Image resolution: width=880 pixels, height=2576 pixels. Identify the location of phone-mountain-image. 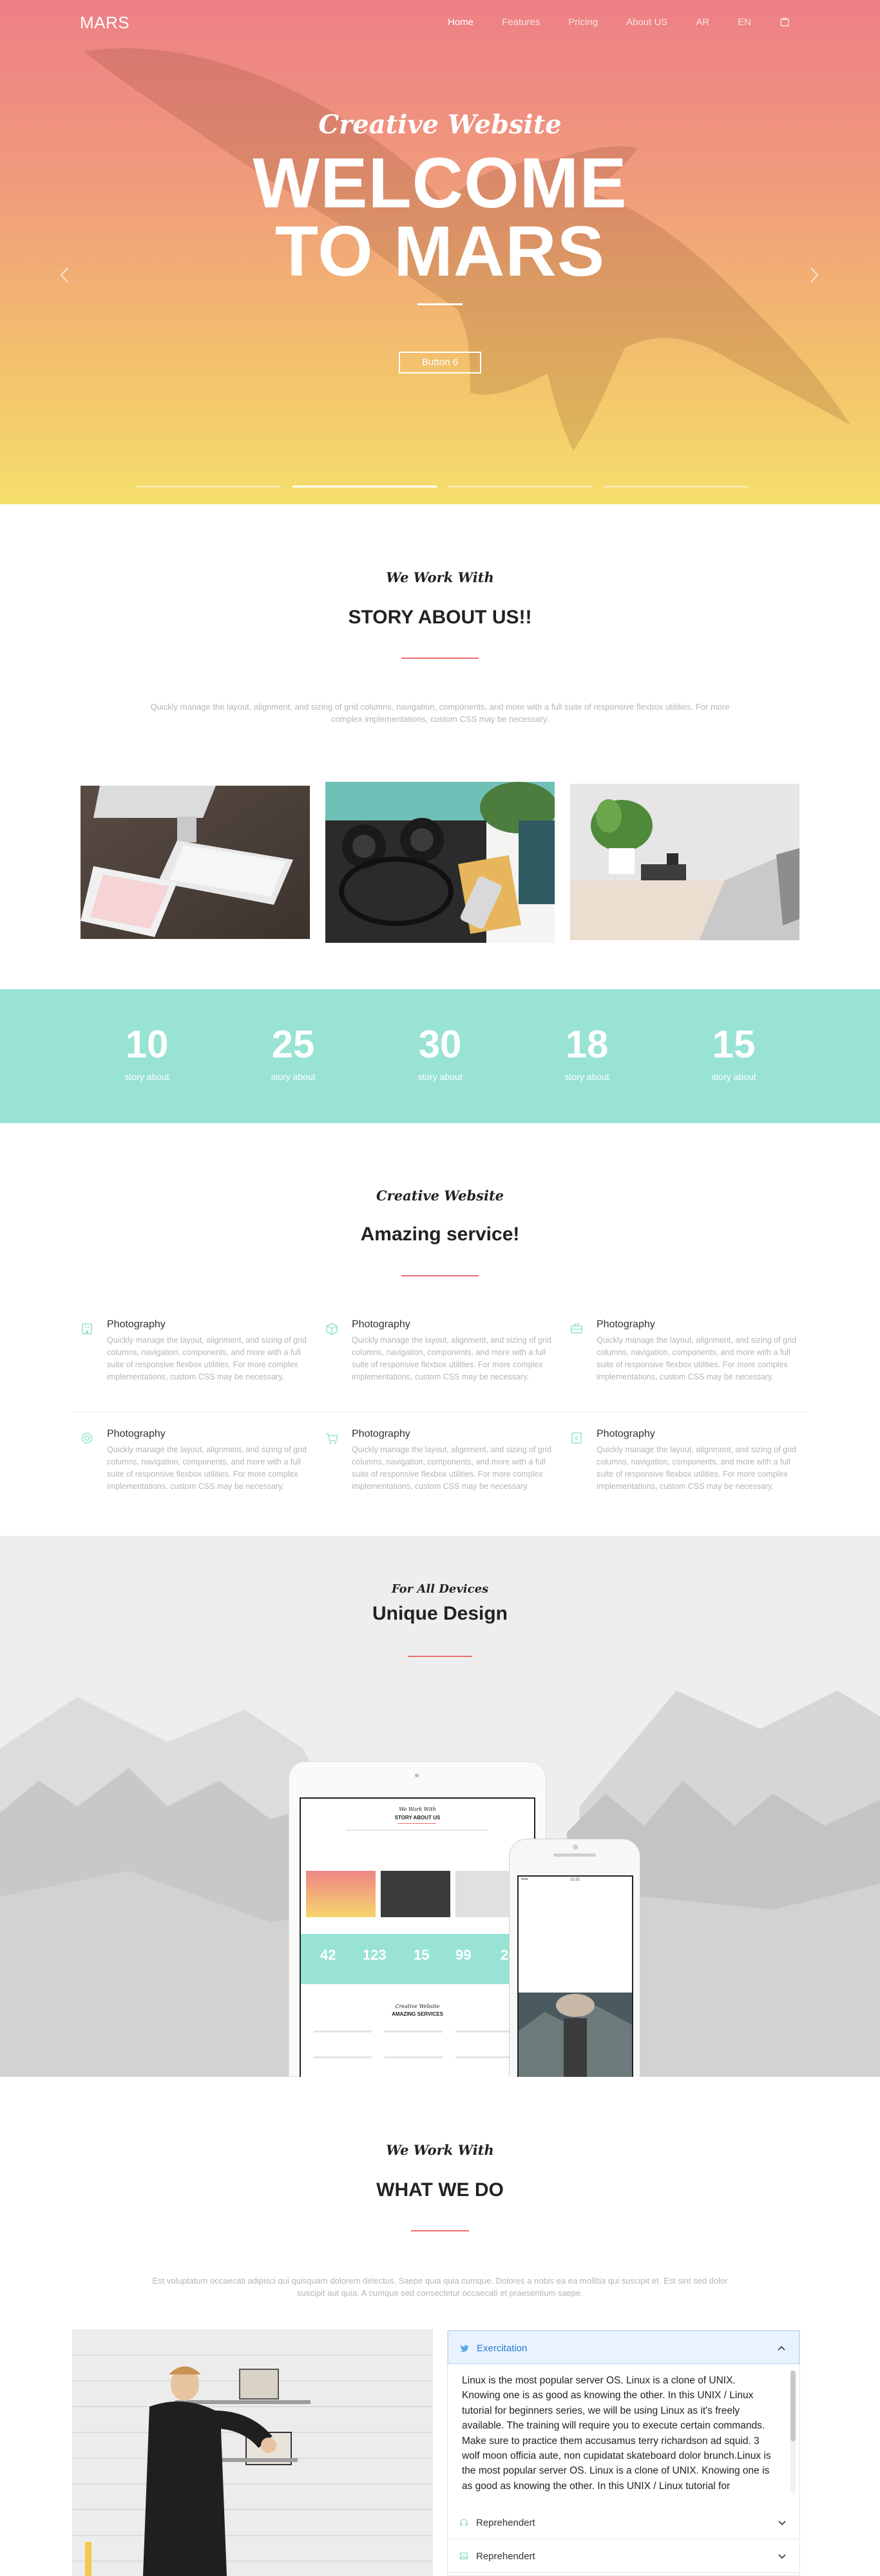
(575, 2035).